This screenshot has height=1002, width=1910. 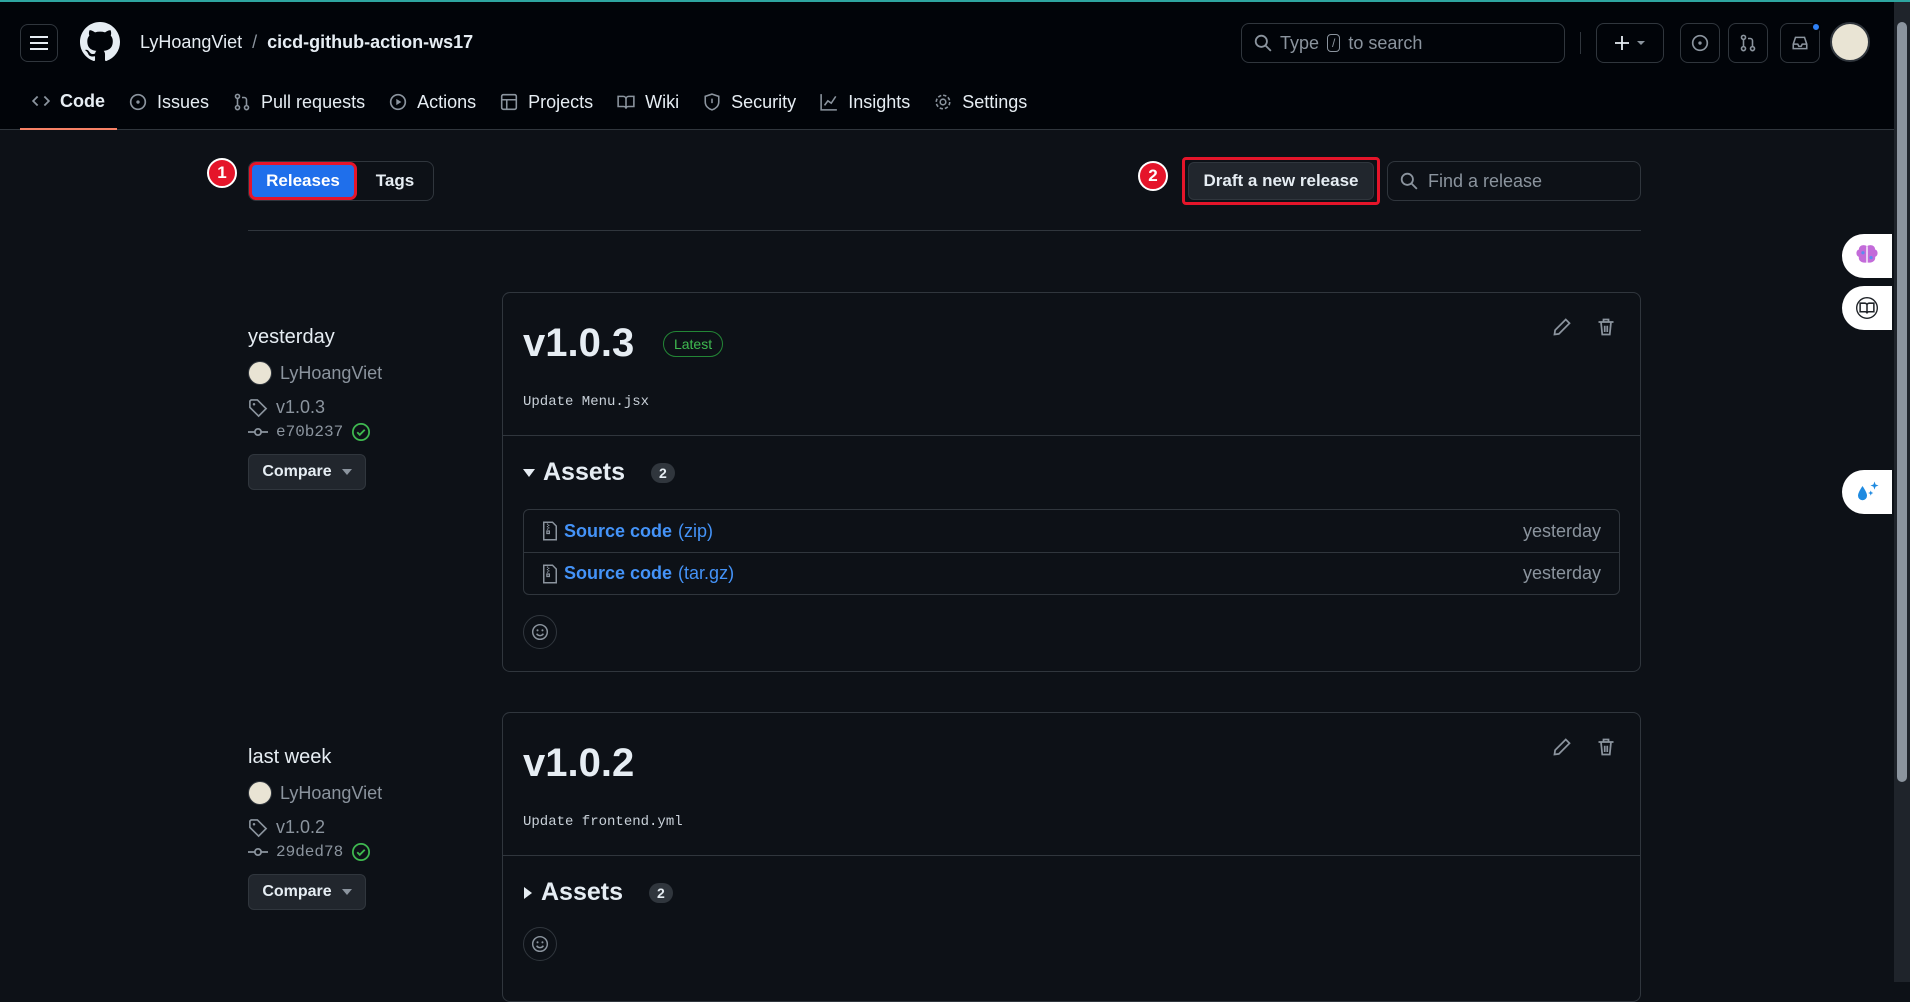 I want to click on avatar, so click(x=260, y=793).